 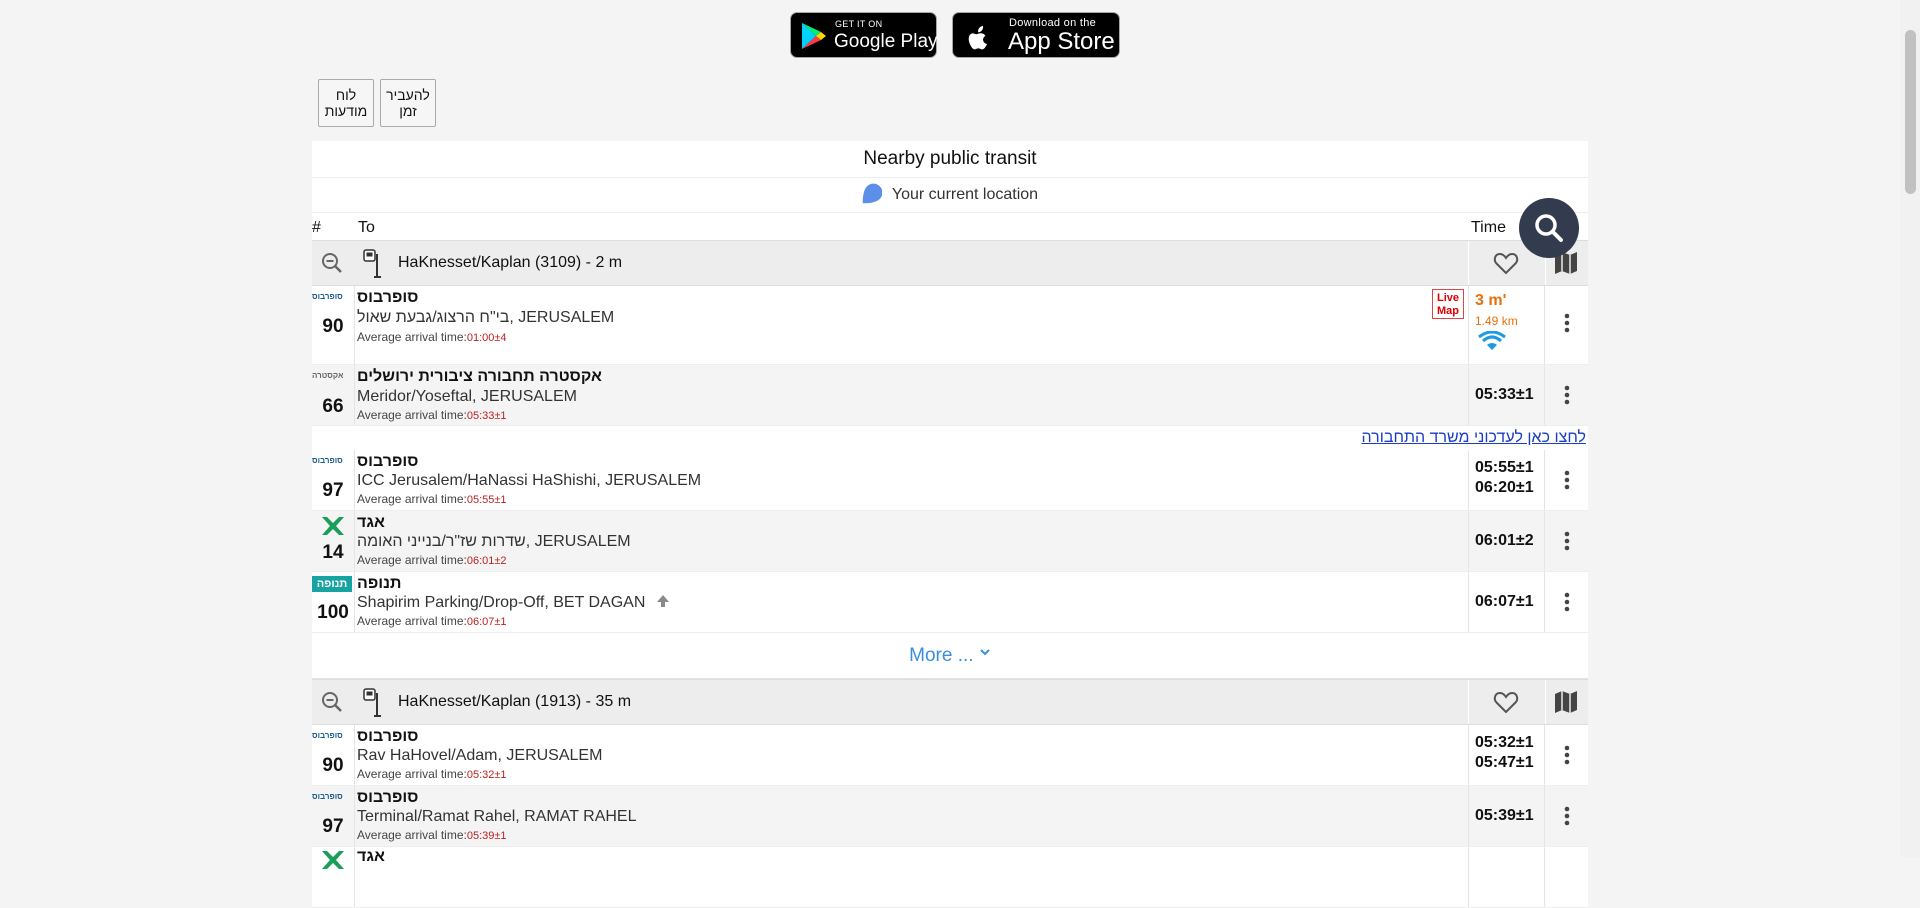 What do you see at coordinates (515, 701) in the screenshot?
I see `stop-name: HaKnesset/Kaplan (1913) - 35 m` at bounding box center [515, 701].